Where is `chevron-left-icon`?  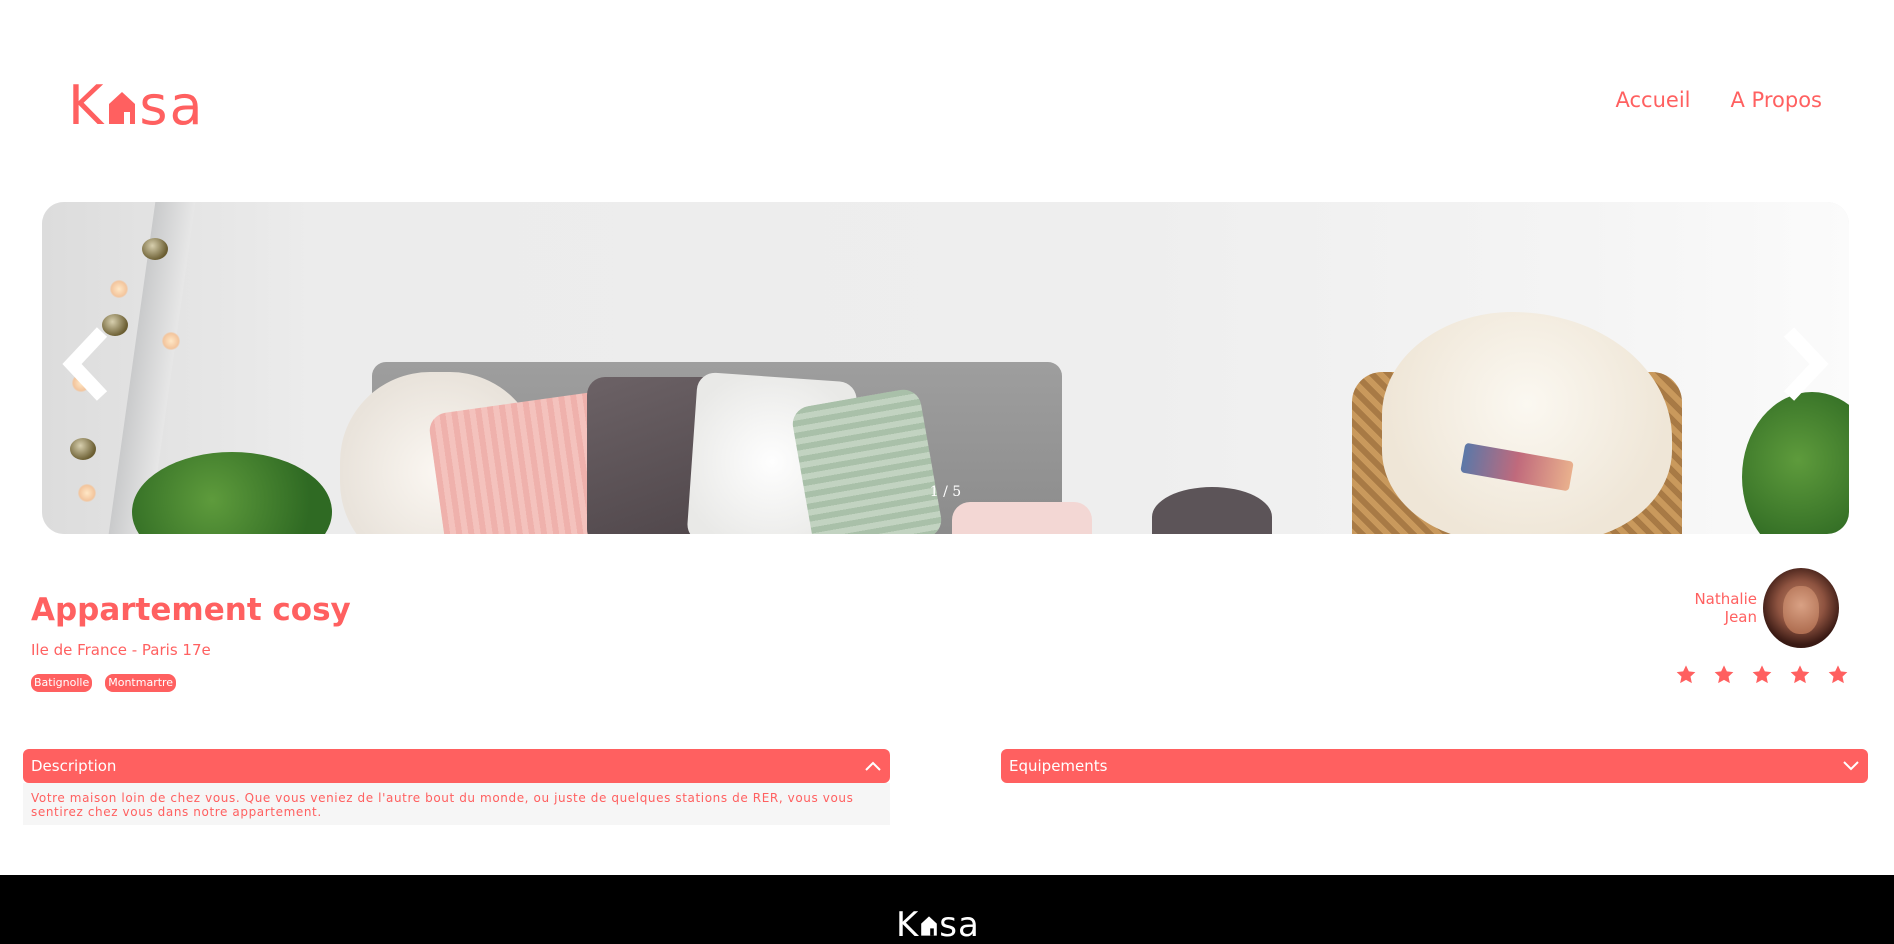
chevron-left-icon is located at coordinates (88, 364).